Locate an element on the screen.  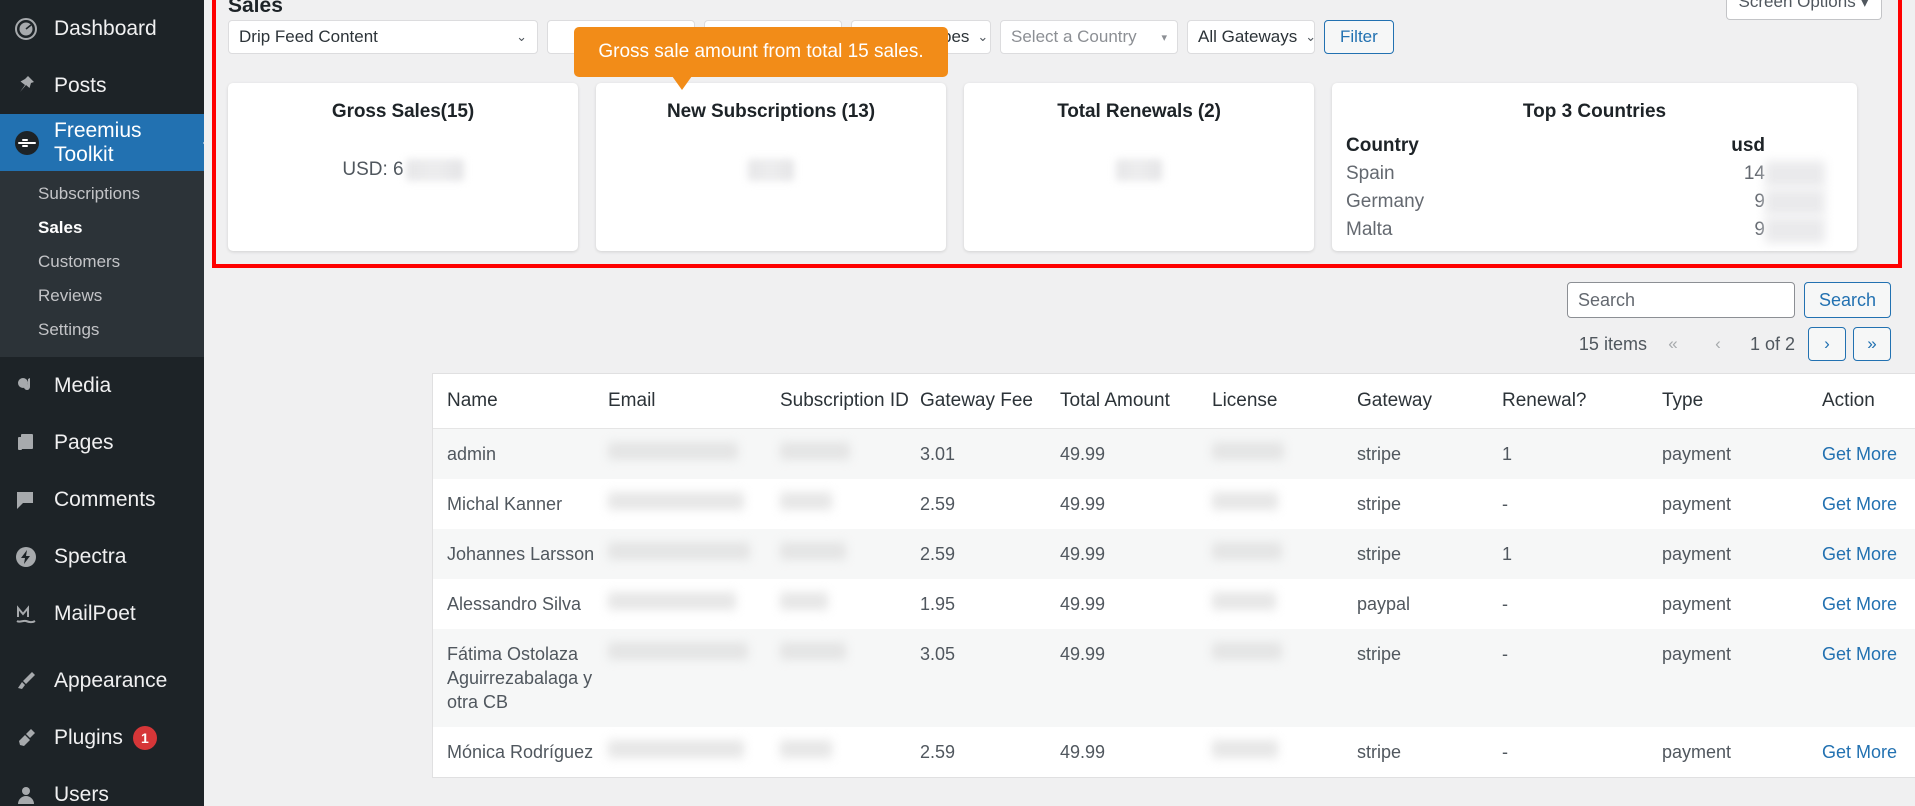
sidebar-item-comments: Comments is located at coordinates (102, 499).